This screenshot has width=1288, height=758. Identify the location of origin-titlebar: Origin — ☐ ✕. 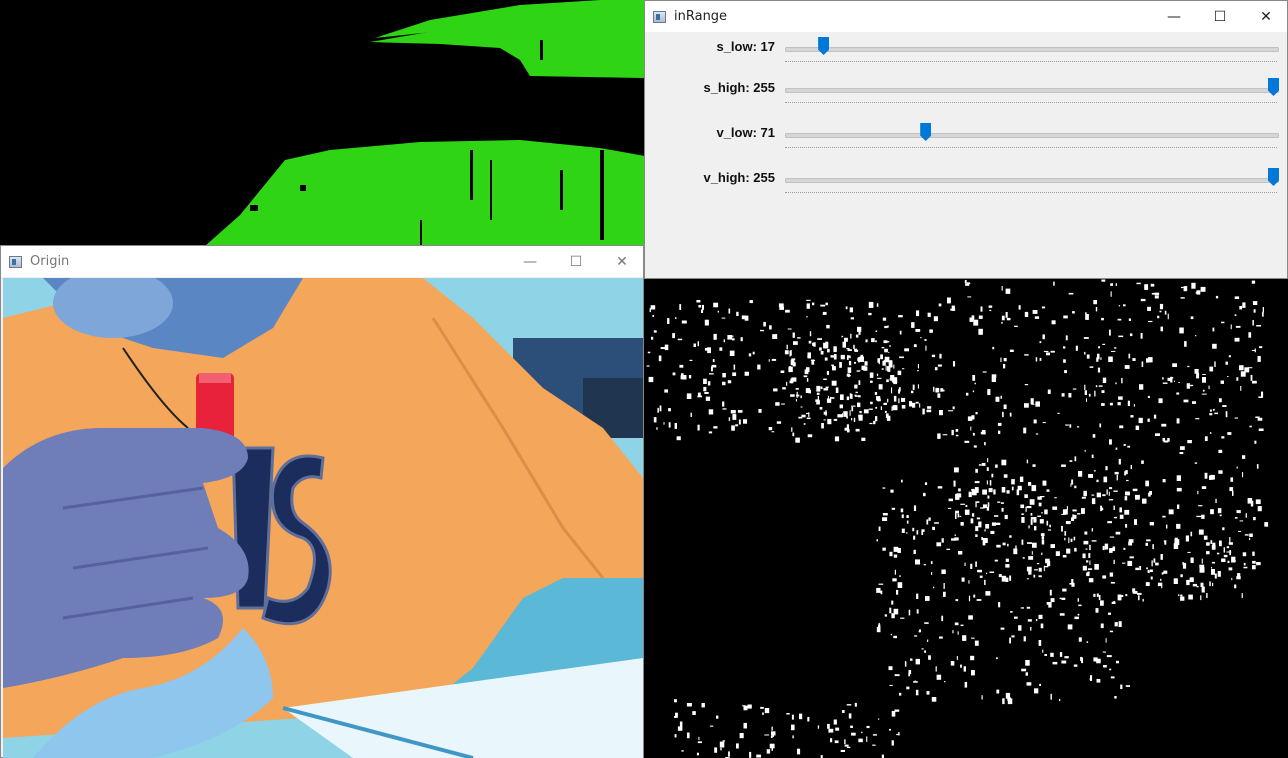
(322, 261).